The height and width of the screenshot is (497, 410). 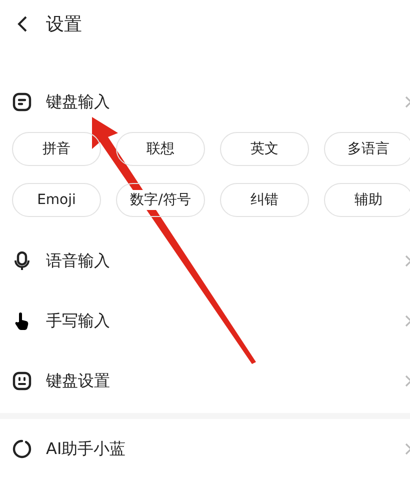 I want to click on option-chip: 多语言, so click(x=367, y=149).